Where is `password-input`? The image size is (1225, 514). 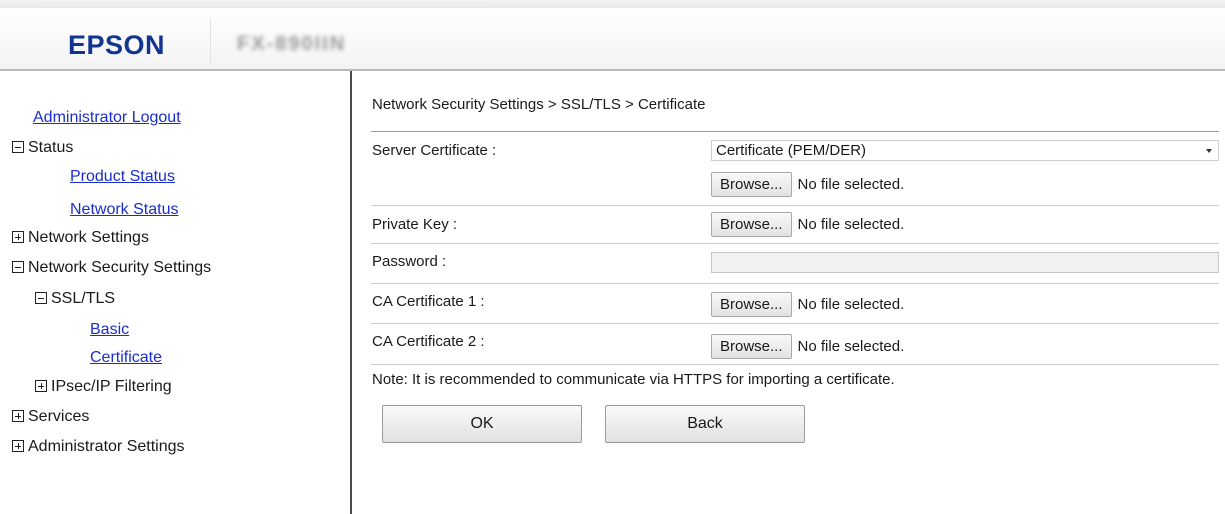 password-input is located at coordinates (965, 262).